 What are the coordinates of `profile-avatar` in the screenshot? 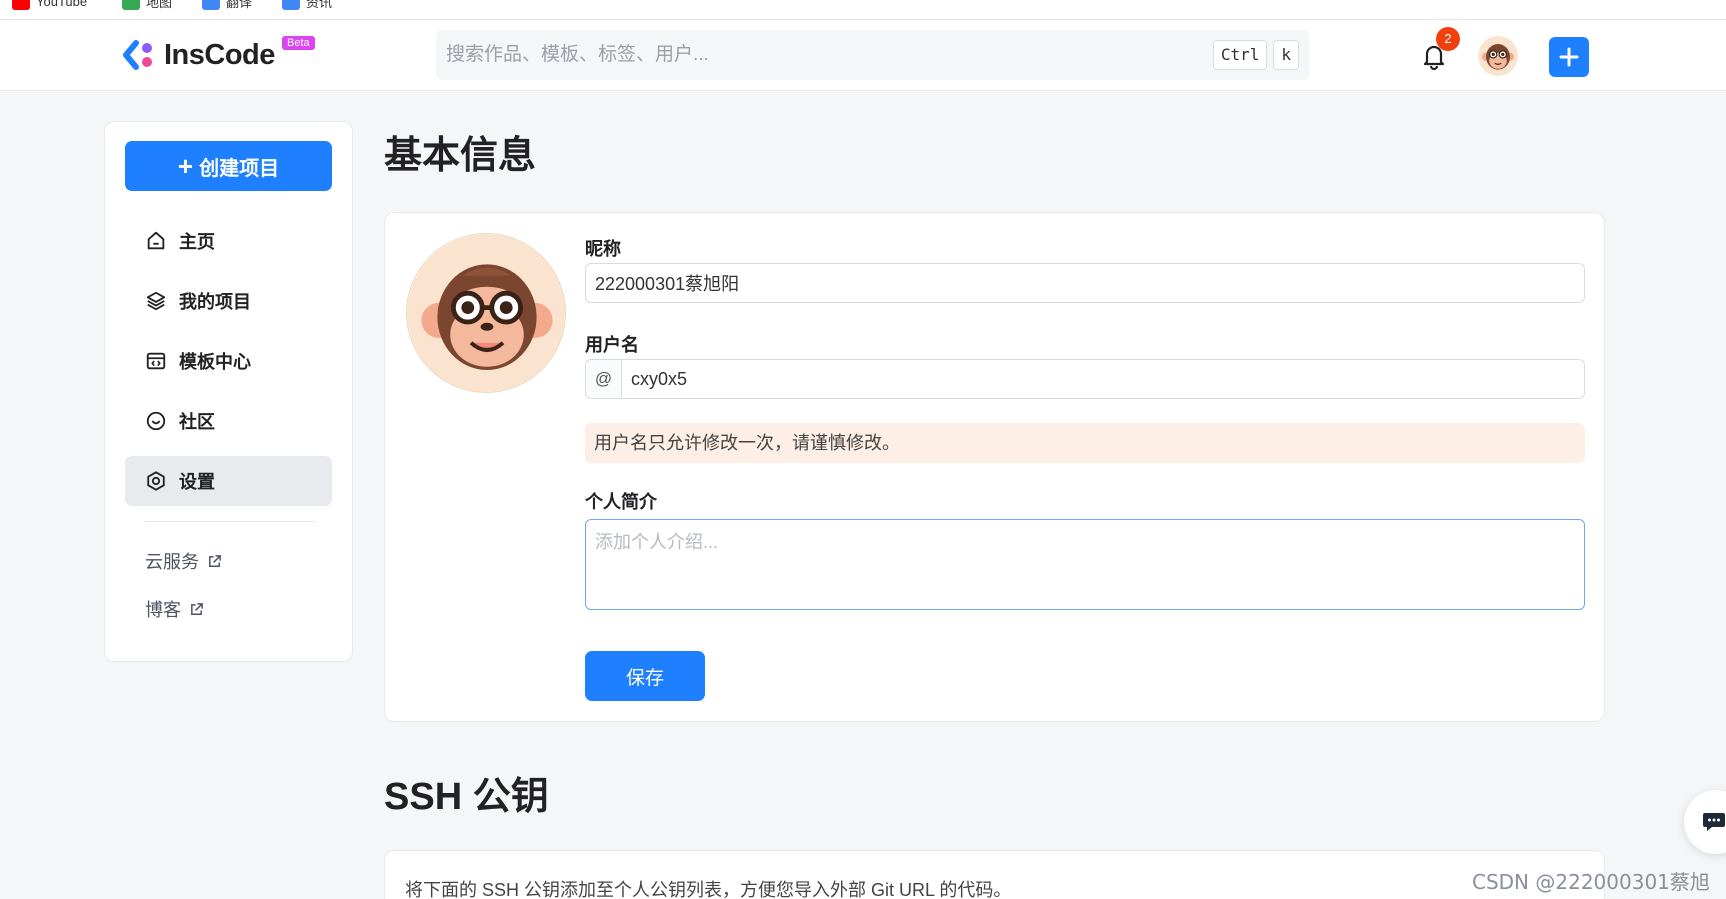 It's located at (486, 313).